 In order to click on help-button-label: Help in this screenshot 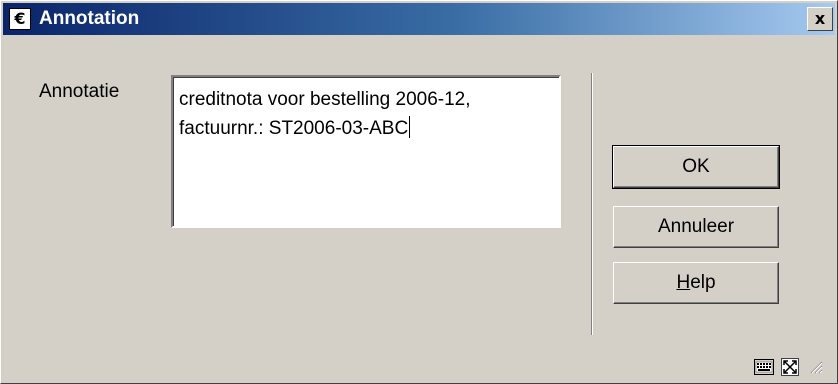, I will do `click(695, 283)`.